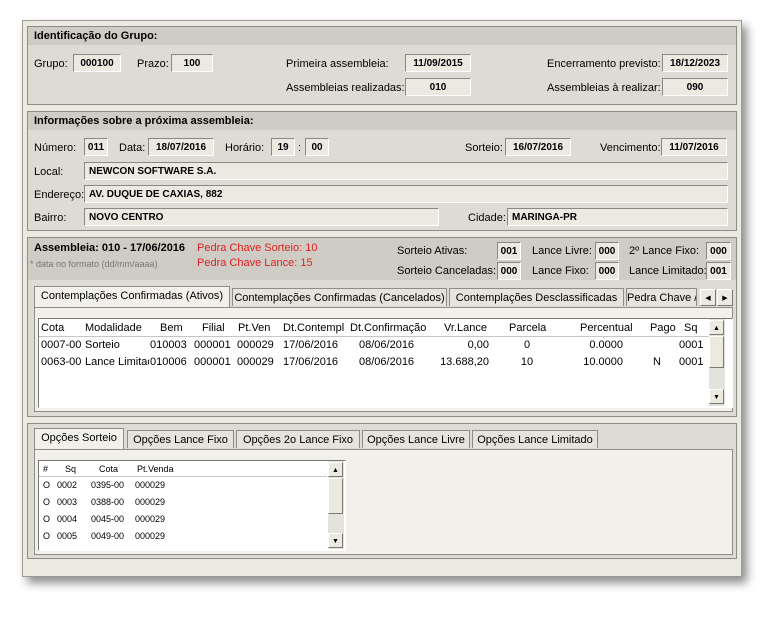 The image size is (783, 620). What do you see at coordinates (527, 328) in the screenshot?
I see `col-parcela: Parcela` at bounding box center [527, 328].